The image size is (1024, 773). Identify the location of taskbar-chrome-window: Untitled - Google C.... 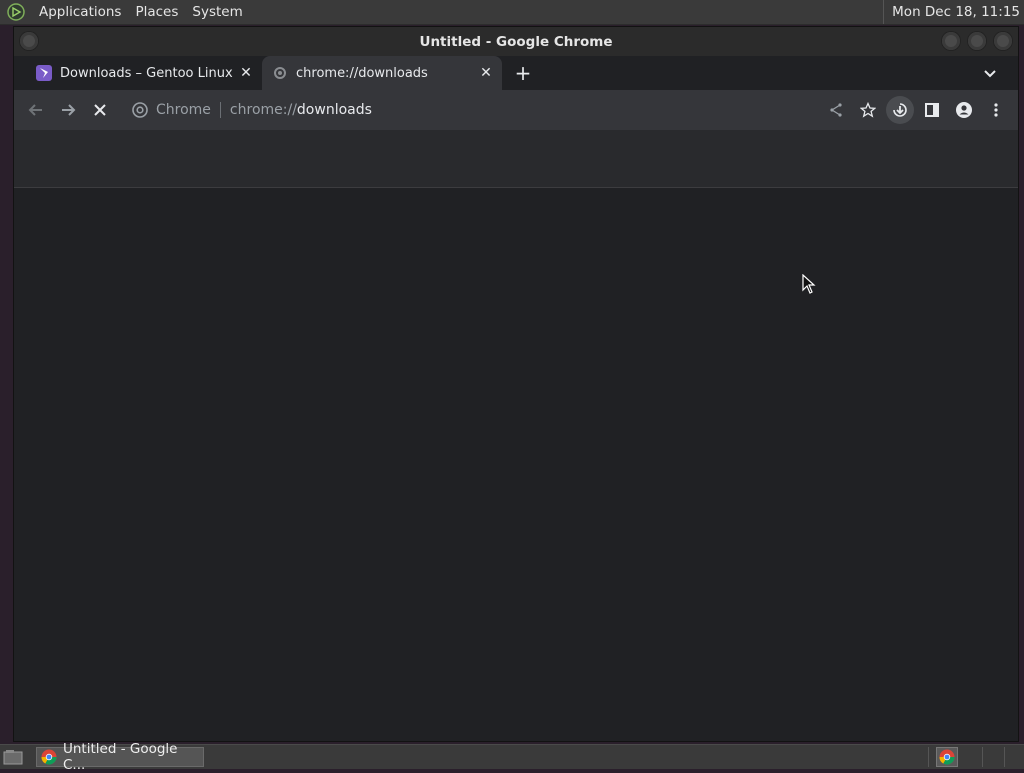
(120, 757).